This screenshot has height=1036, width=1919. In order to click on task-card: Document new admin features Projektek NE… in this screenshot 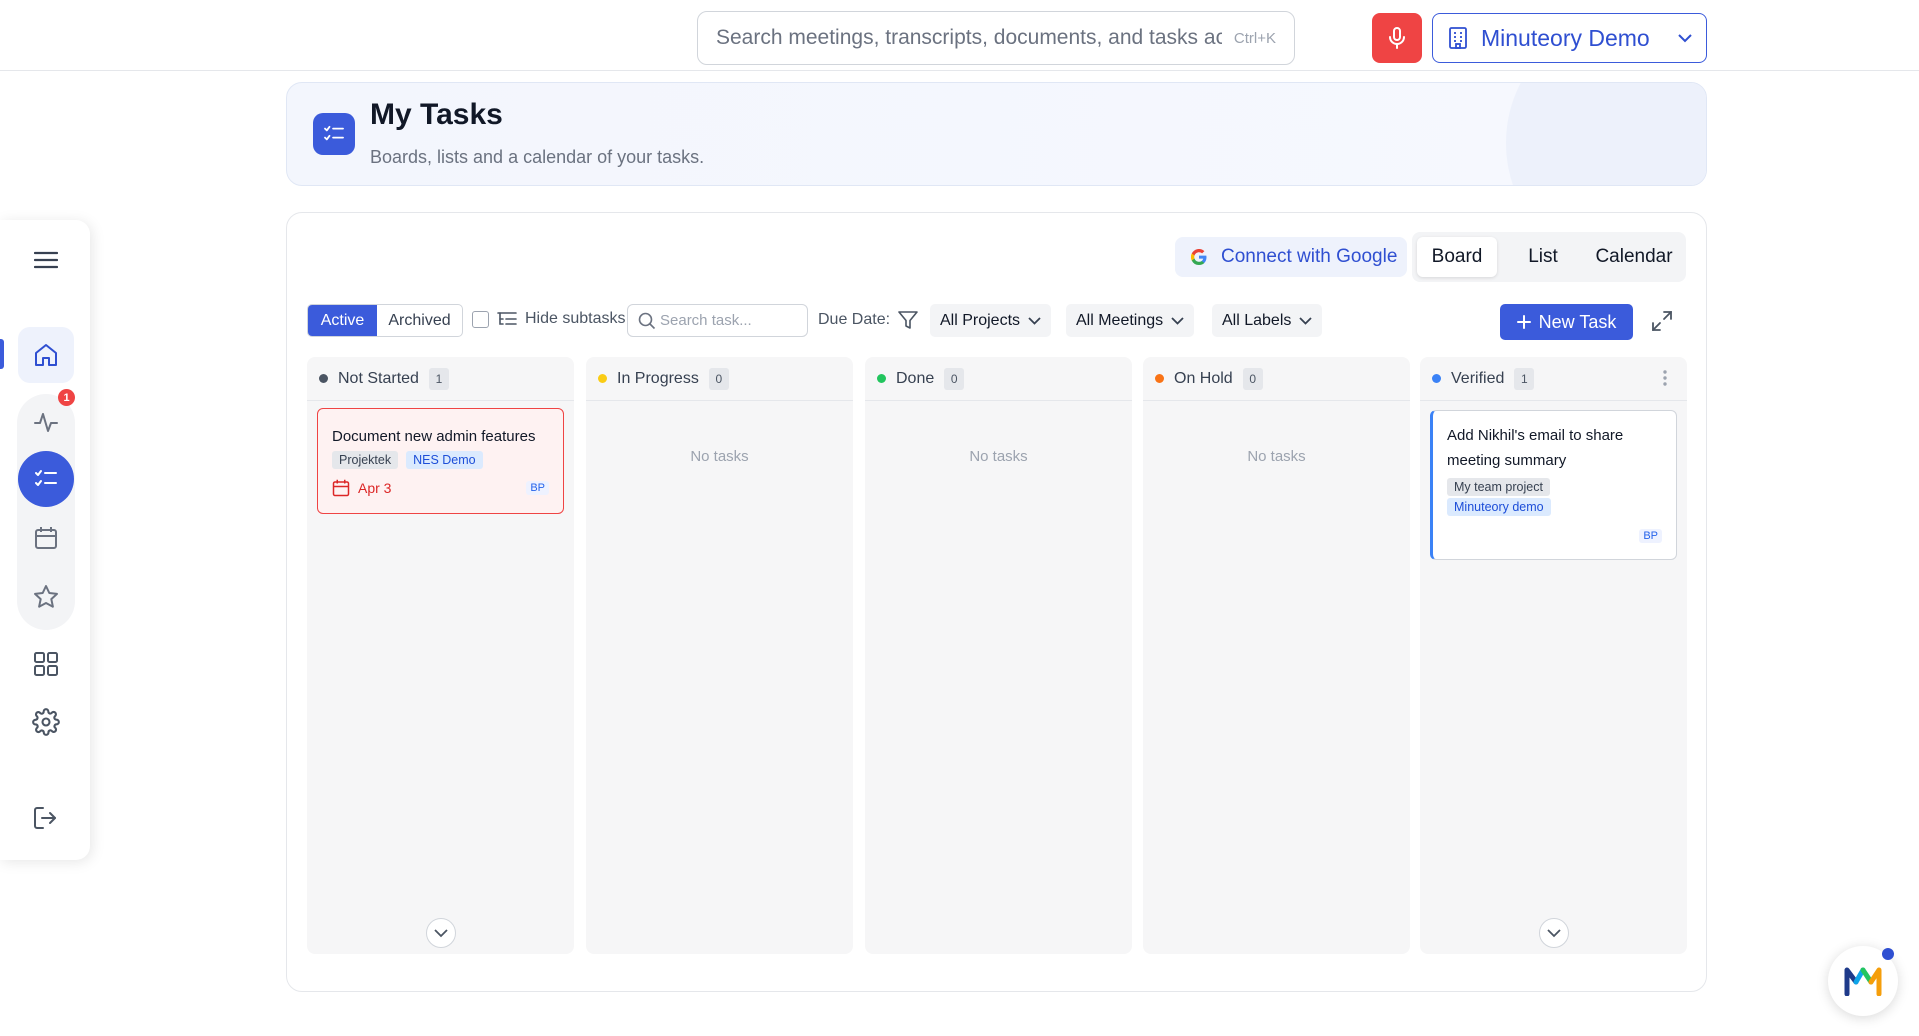, I will do `click(440, 461)`.